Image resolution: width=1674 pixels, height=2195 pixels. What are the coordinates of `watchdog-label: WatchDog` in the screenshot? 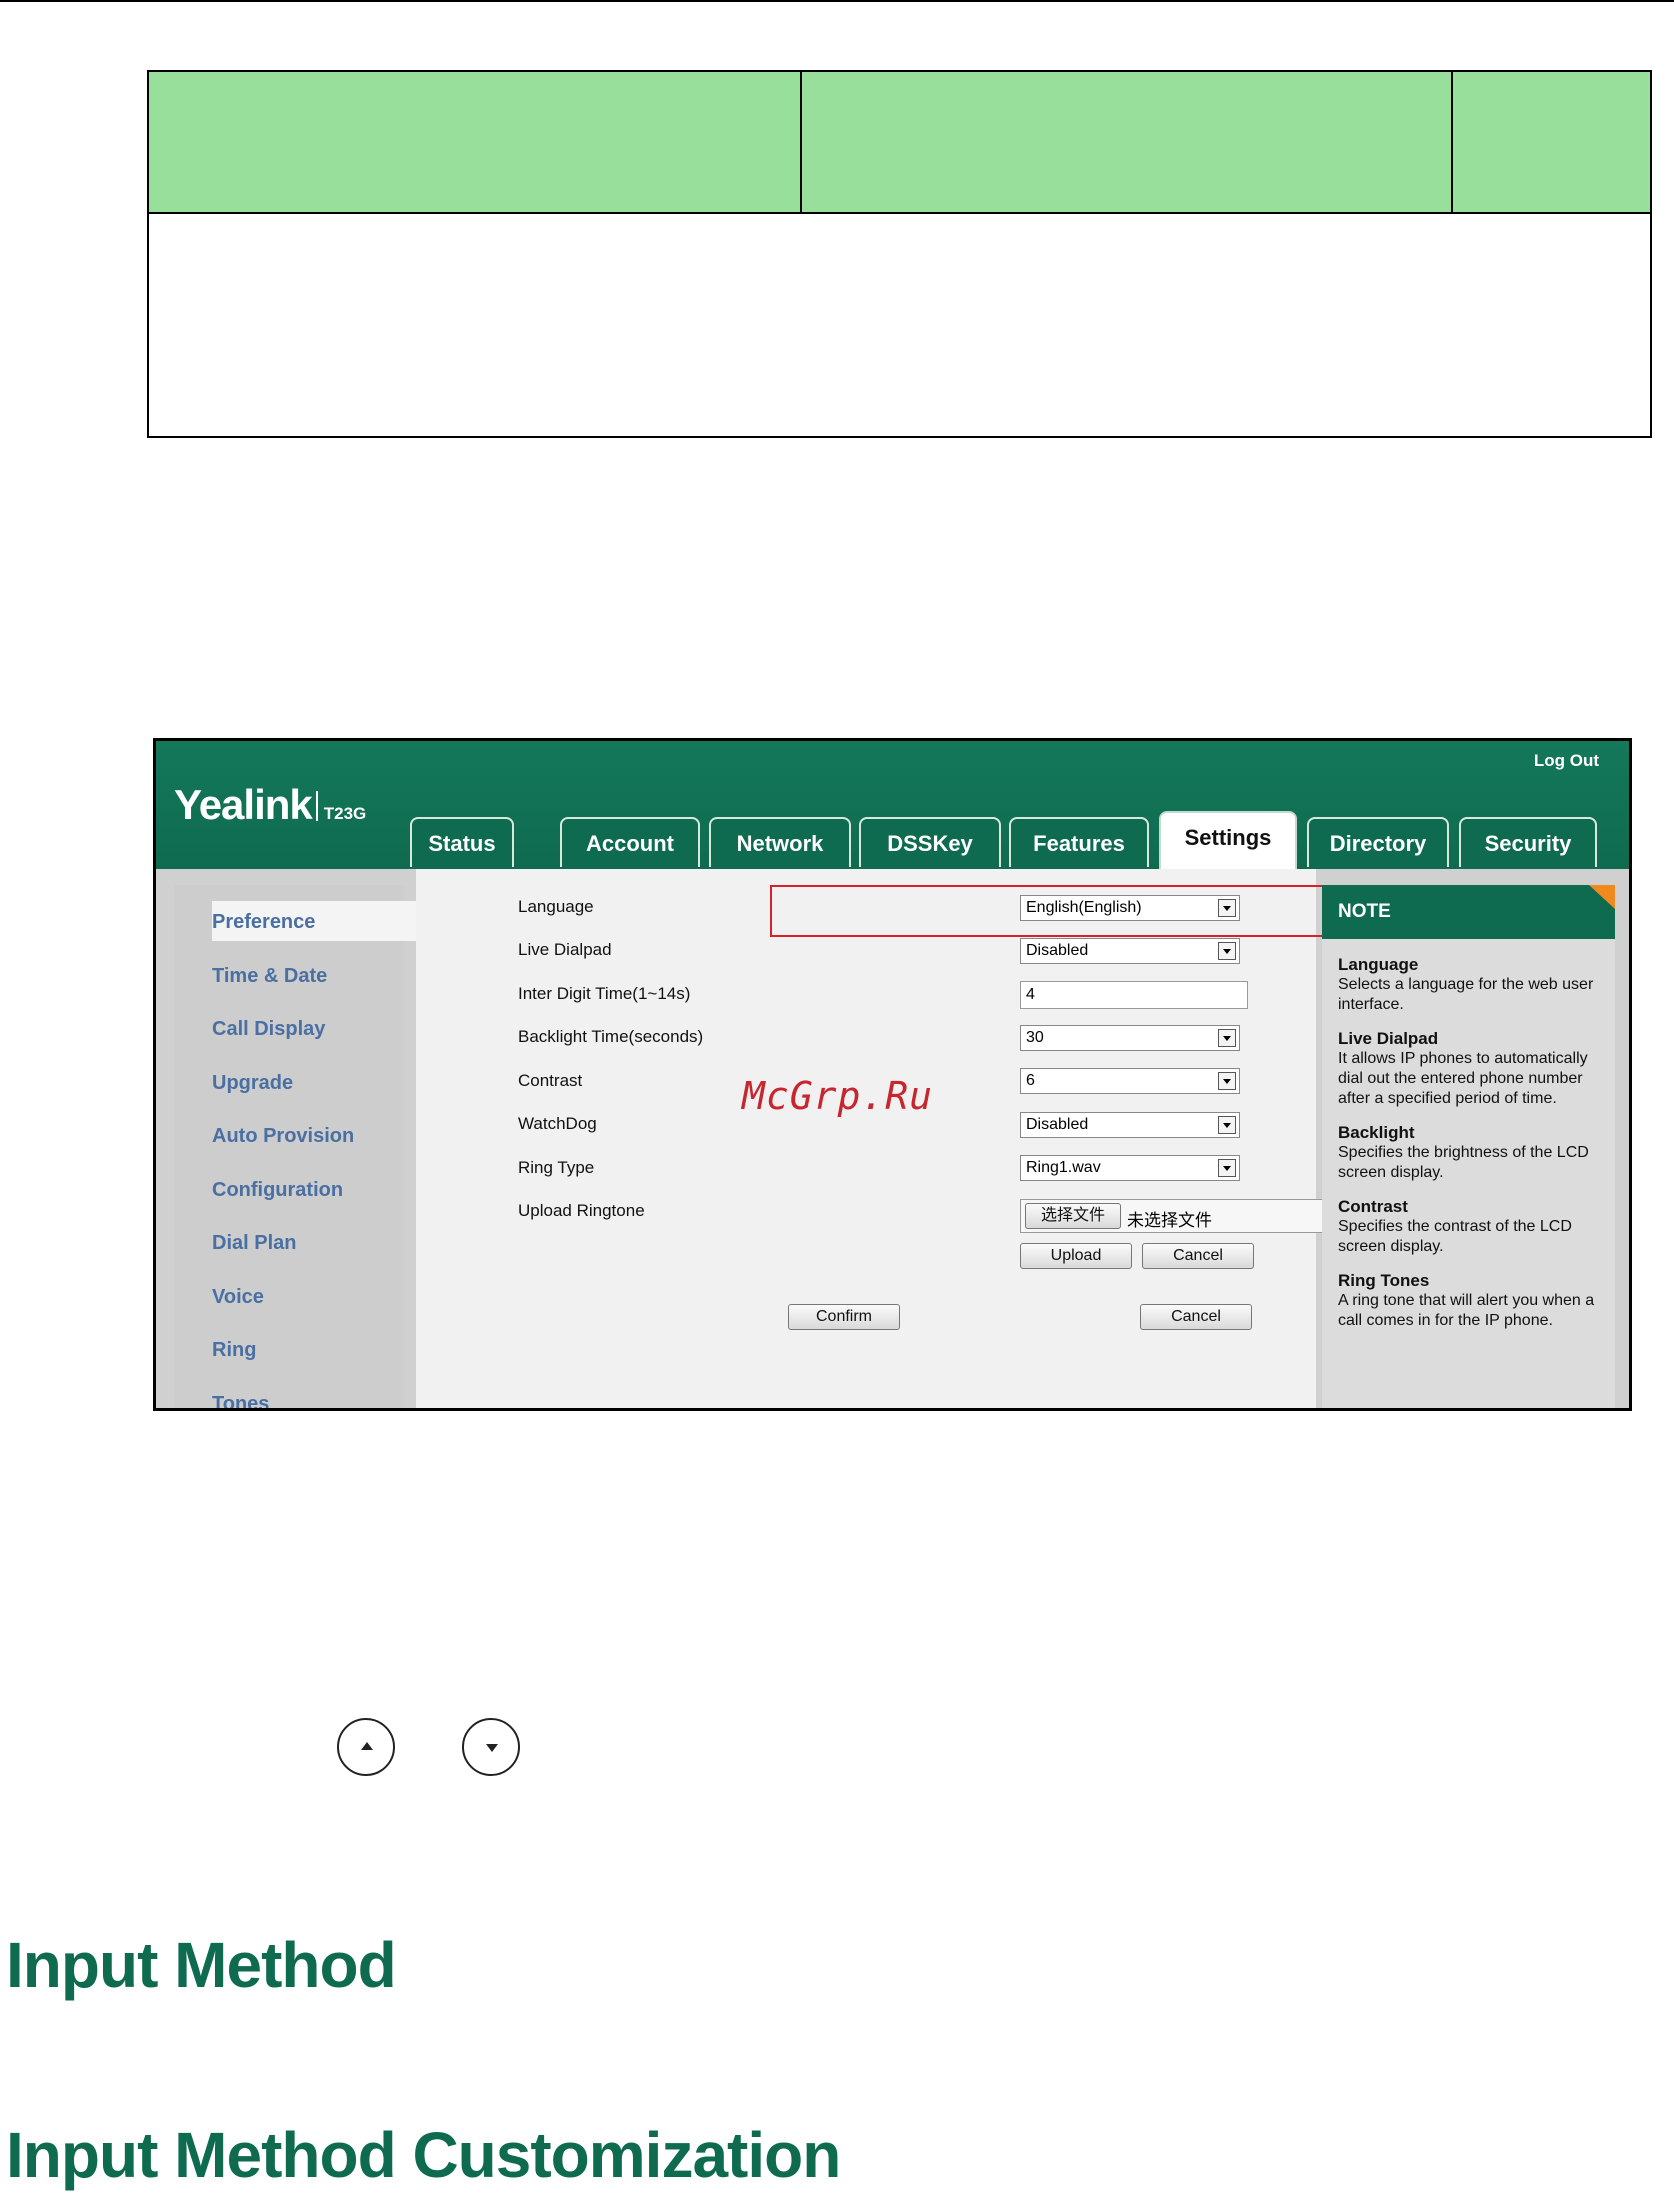 It's located at (557, 1123).